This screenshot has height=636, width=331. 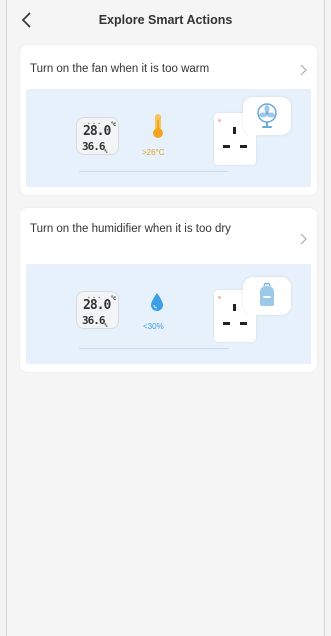 I want to click on page-title: Explore Smart Actions, so click(x=165, y=20).